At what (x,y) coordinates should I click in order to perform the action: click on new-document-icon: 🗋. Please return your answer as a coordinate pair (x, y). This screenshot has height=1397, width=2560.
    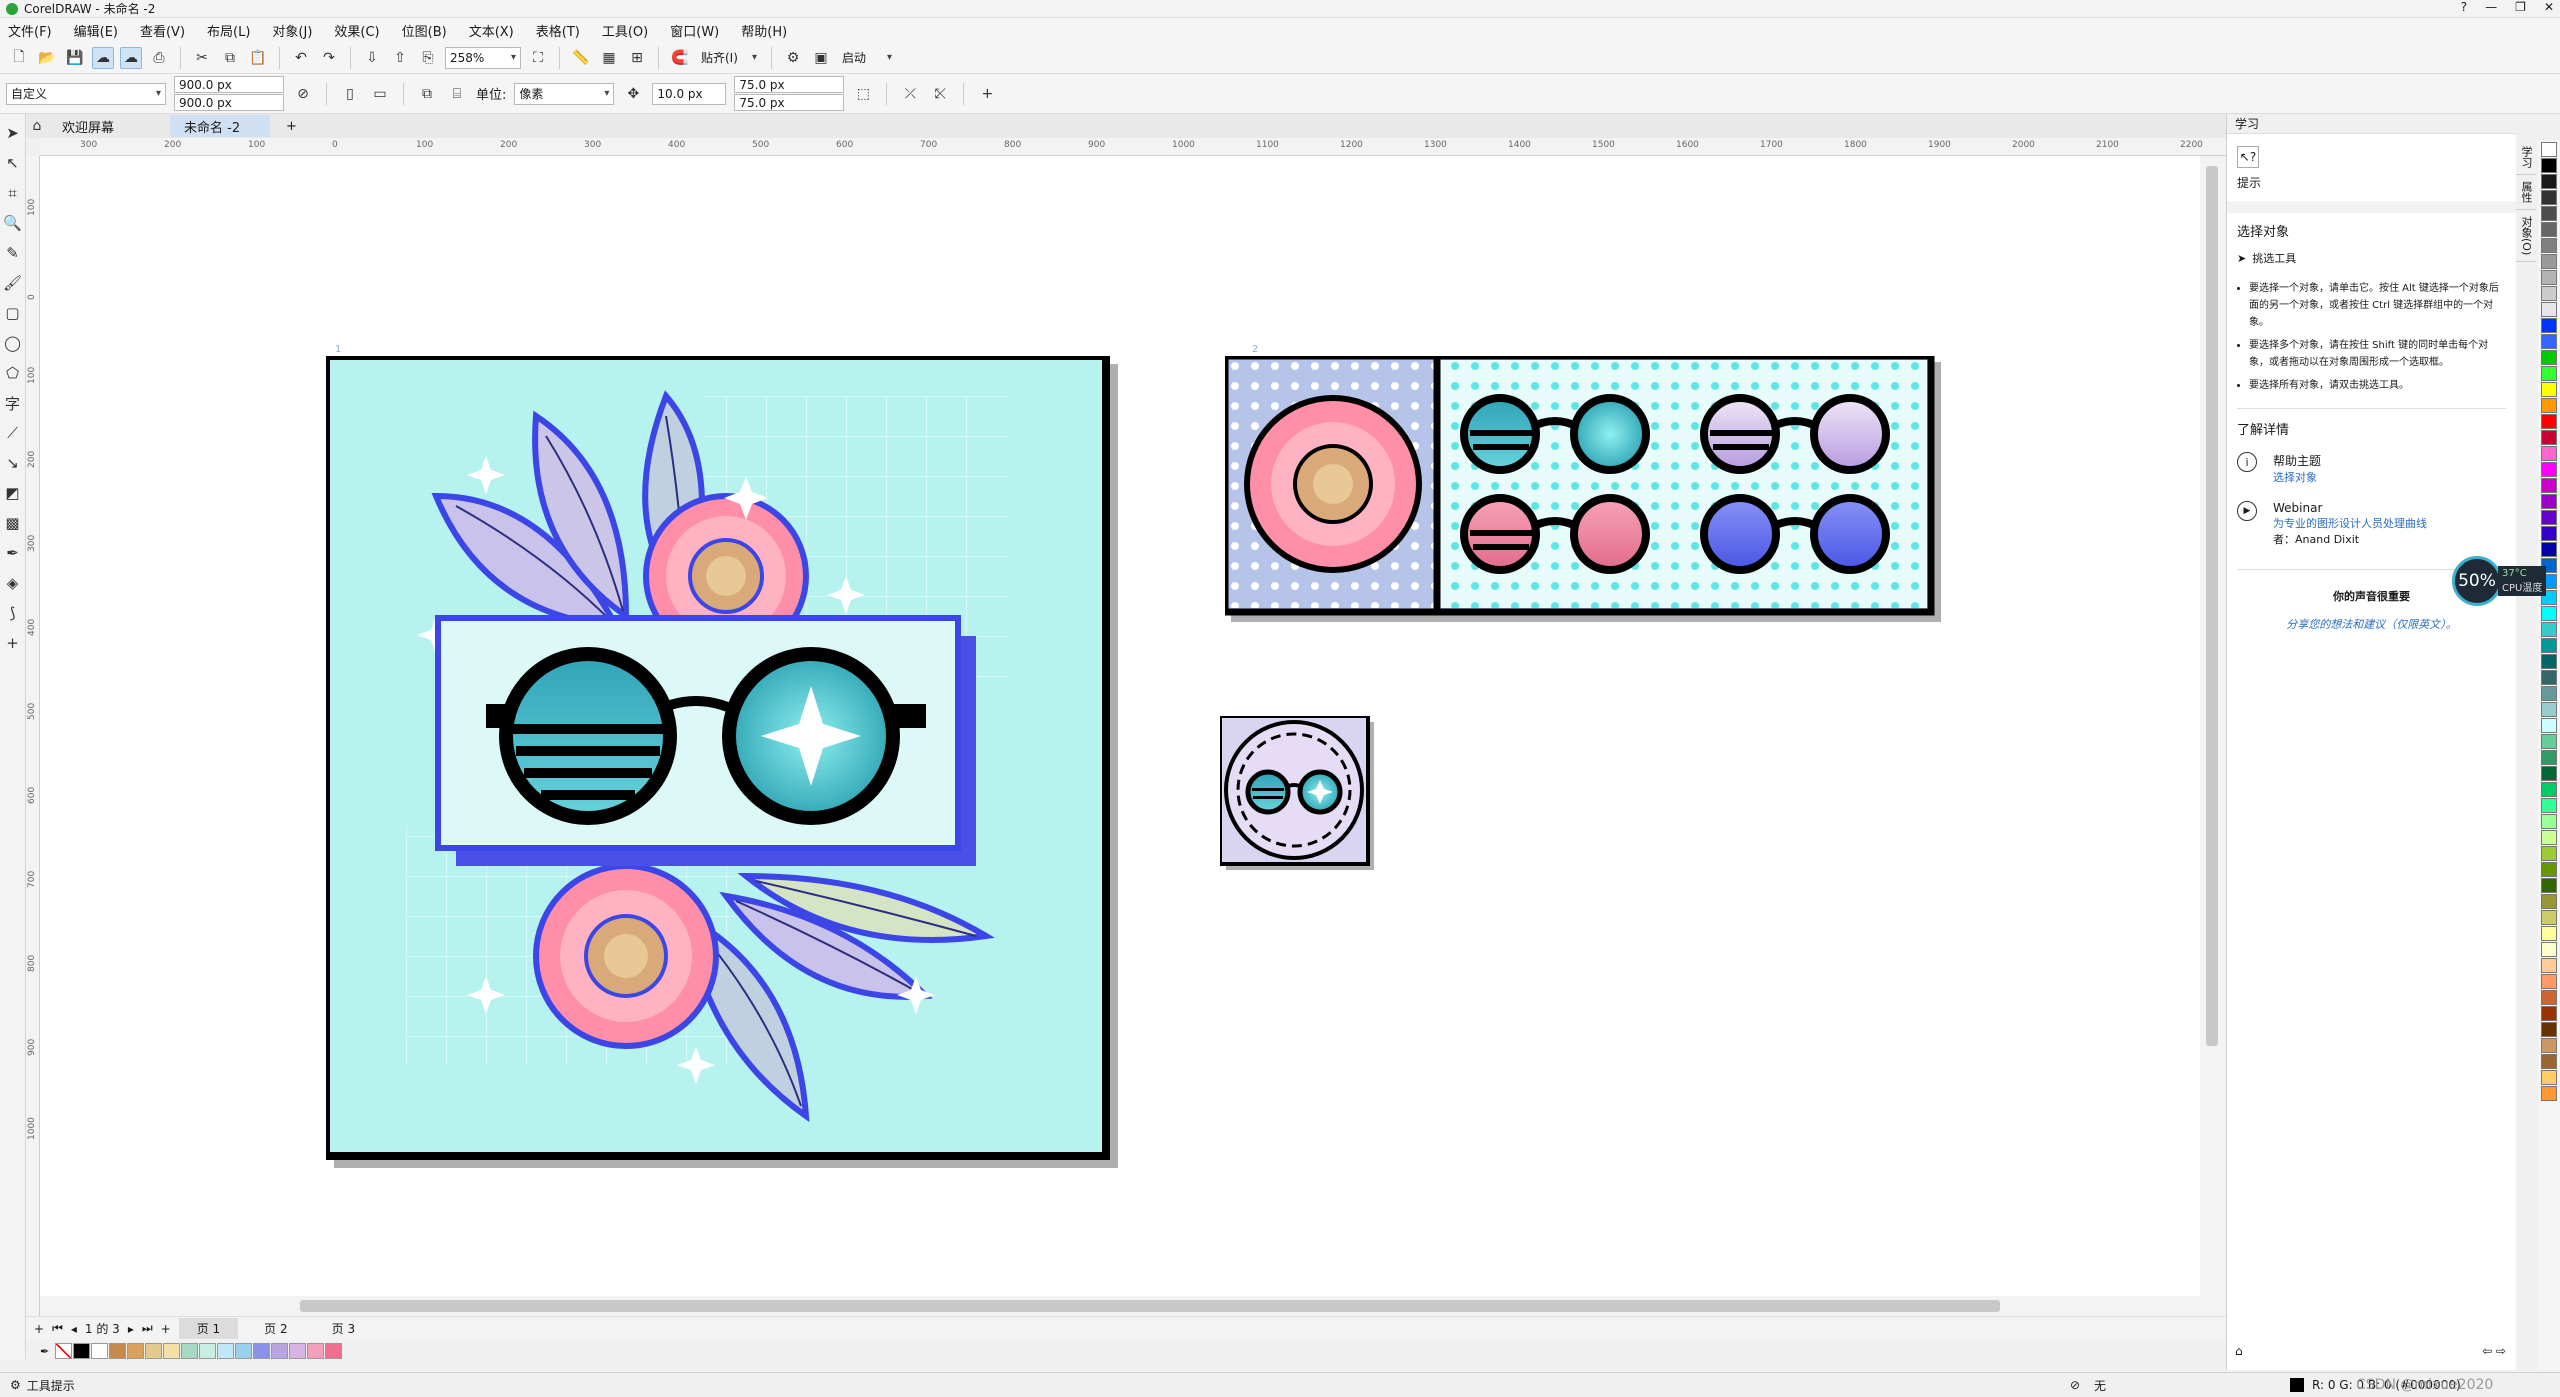
    Looking at the image, I should click on (19, 58).